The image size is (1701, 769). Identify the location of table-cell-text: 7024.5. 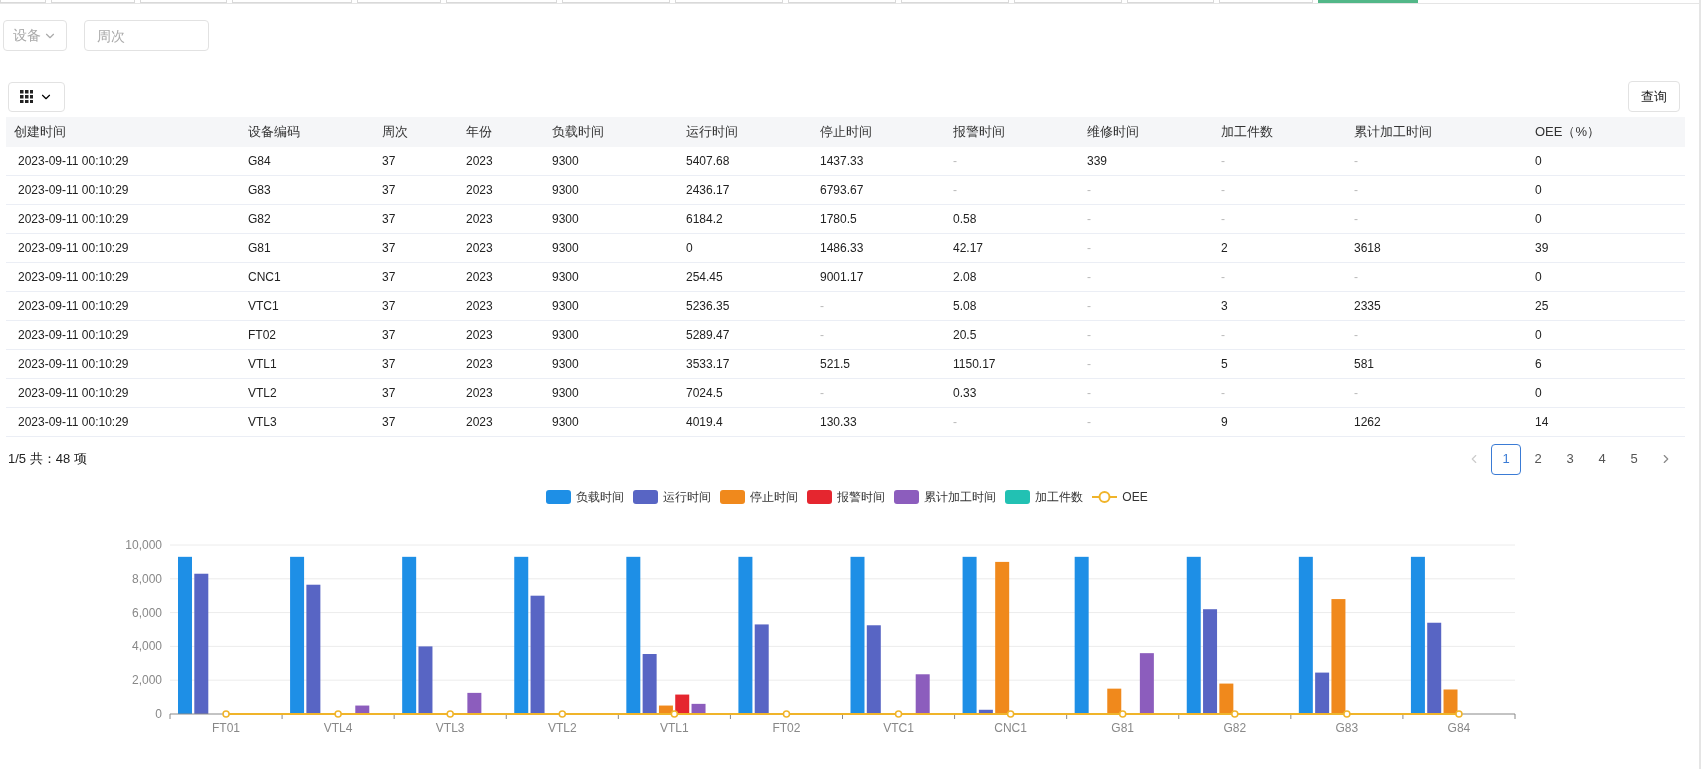
(704, 393).